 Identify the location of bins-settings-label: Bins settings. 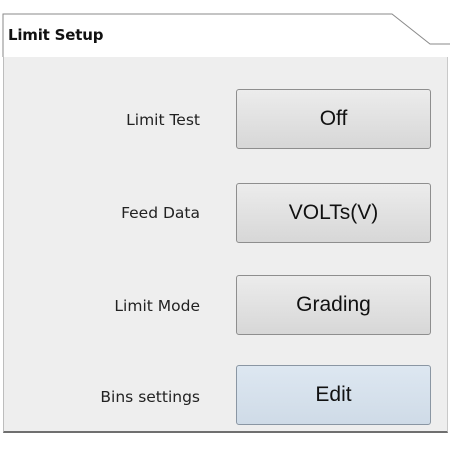
(150, 397).